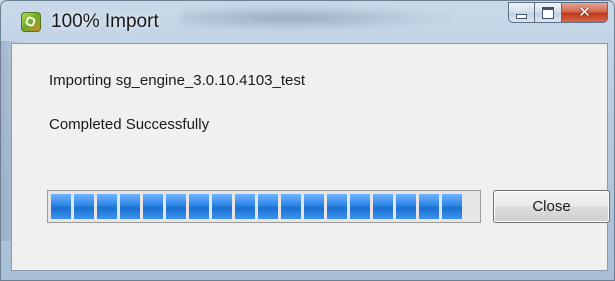  What do you see at coordinates (31, 22) in the screenshot?
I see `import-app-icon` at bounding box center [31, 22].